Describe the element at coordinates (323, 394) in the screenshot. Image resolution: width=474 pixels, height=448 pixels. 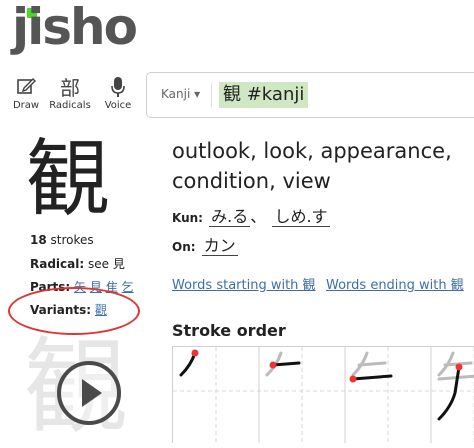
I see `stroke-order-diagram` at that location.